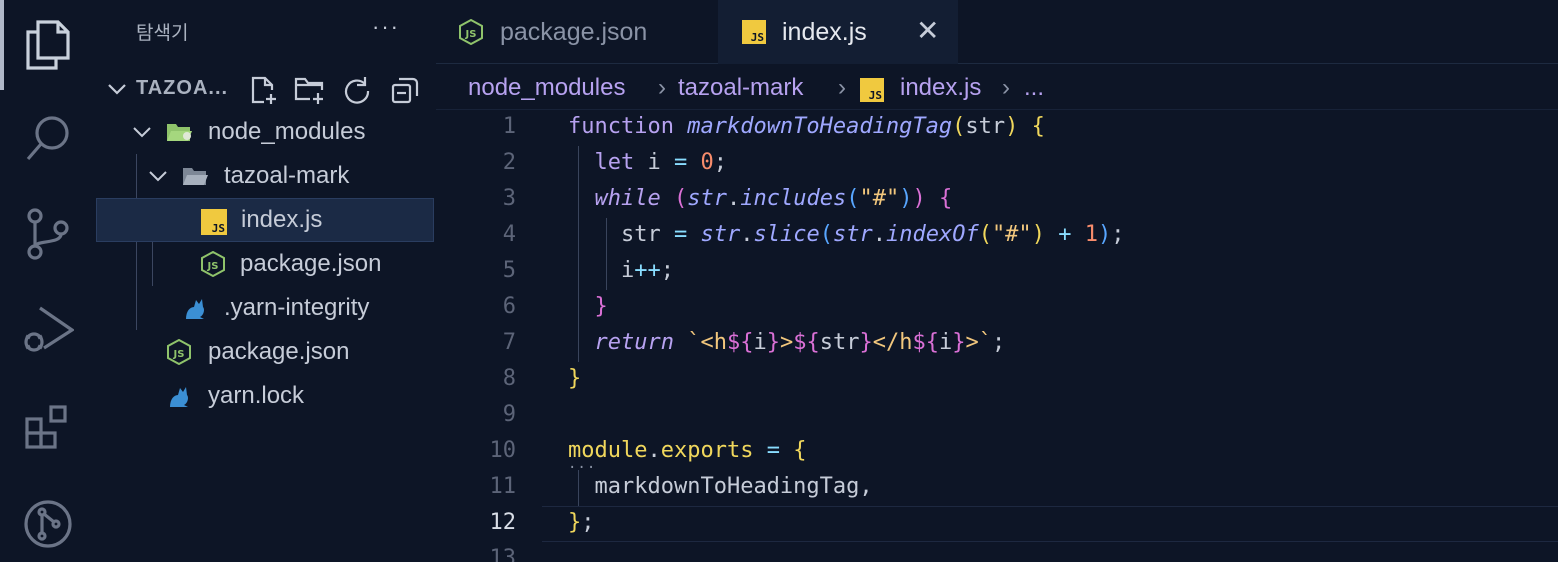 This screenshot has width=1558, height=562. Describe the element at coordinates (509, 162) in the screenshot. I see `line-number: 2` at that location.